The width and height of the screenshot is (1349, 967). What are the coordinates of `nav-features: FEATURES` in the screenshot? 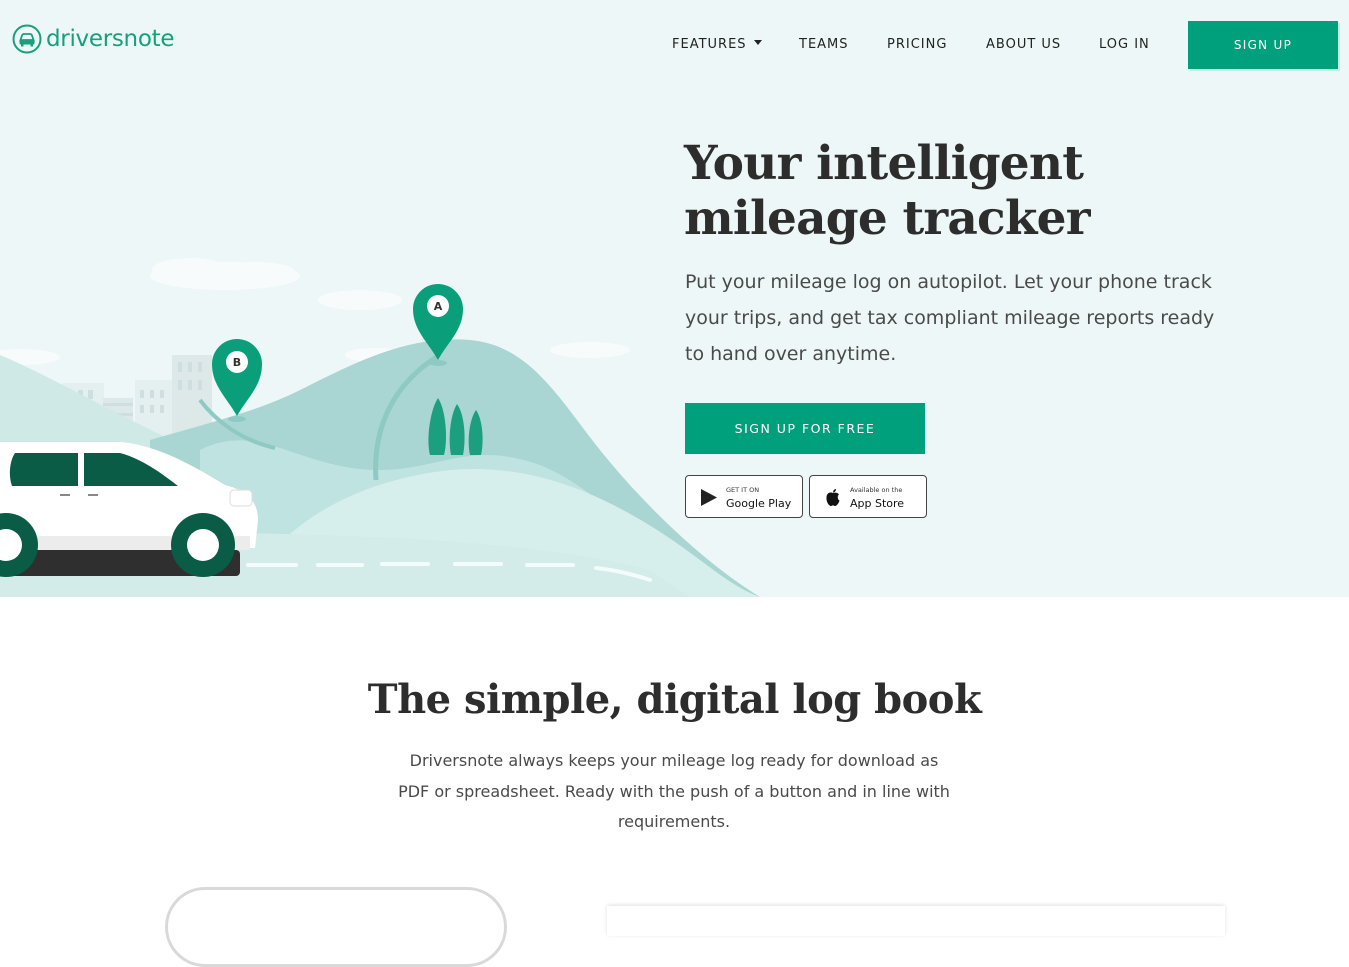 It's located at (717, 44).